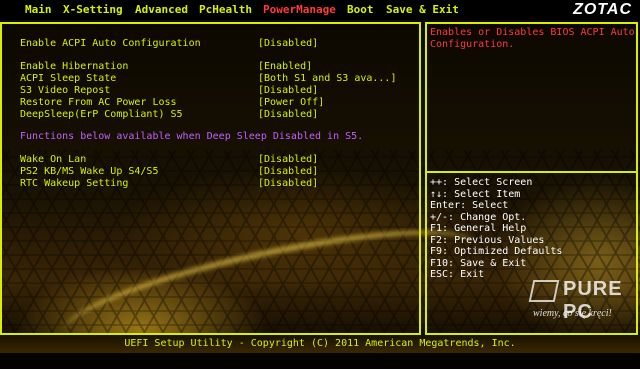 The height and width of the screenshot is (369, 640). What do you see at coordinates (327, 78) in the screenshot?
I see `setting-value: [Both S1 and S3 ava...]` at bounding box center [327, 78].